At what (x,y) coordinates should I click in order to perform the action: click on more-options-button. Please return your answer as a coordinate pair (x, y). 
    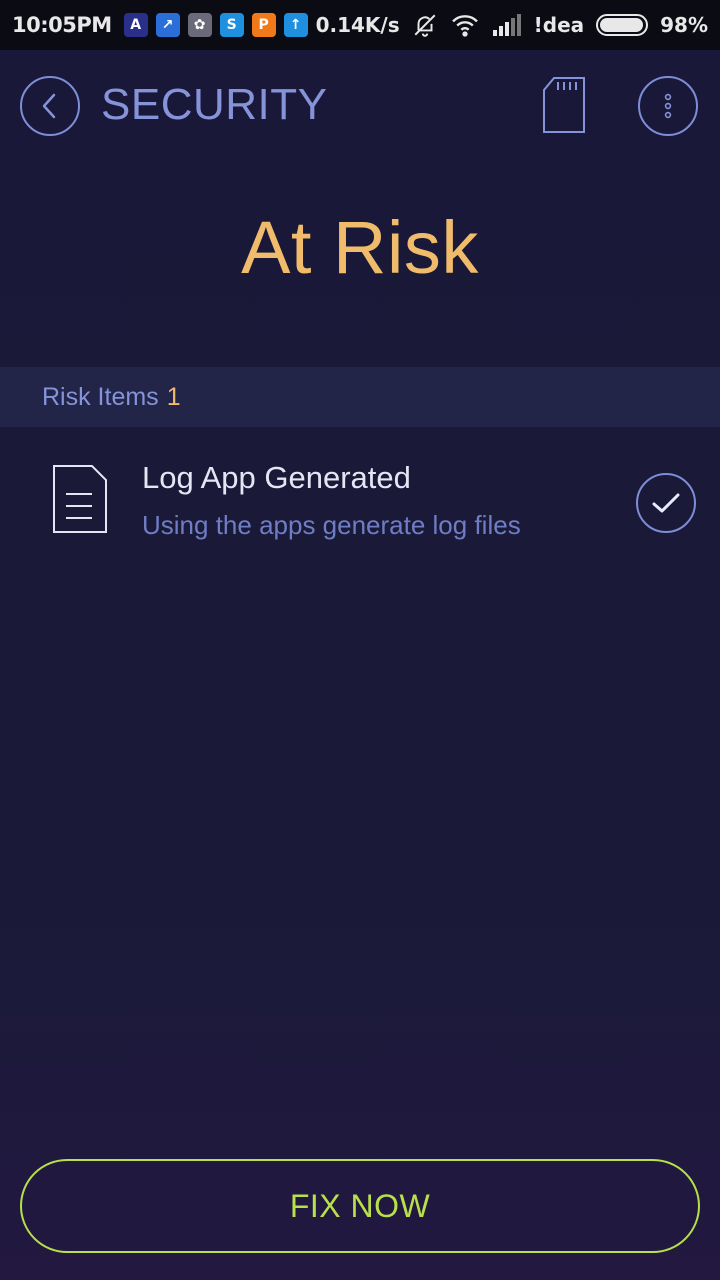
    Looking at the image, I should click on (668, 106).